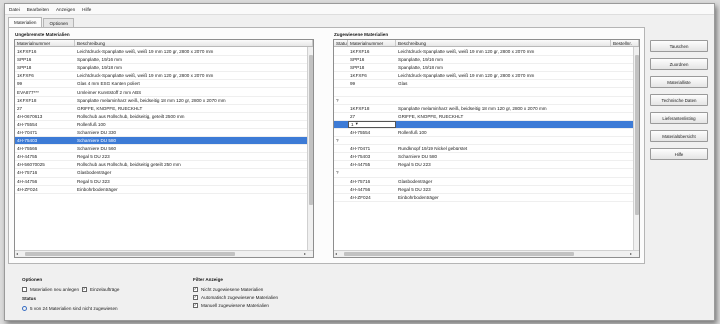 This screenshot has width=720, height=324. What do you see at coordinates (161, 149) in the screenshot?
I see `table-row: 4H-75566 Scharniere DU 560` at bounding box center [161, 149].